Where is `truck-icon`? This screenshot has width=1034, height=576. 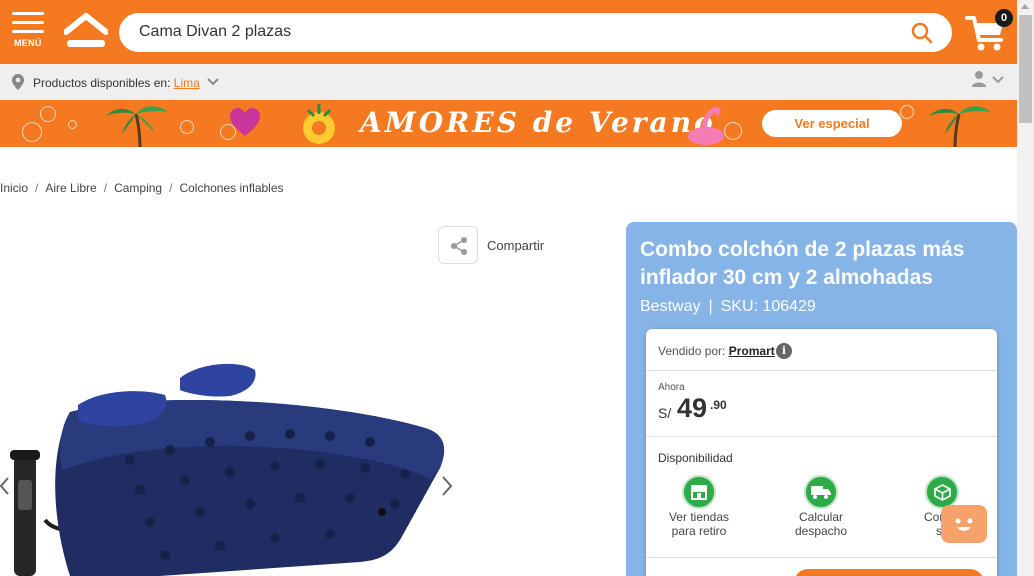
truck-icon is located at coordinates (821, 492).